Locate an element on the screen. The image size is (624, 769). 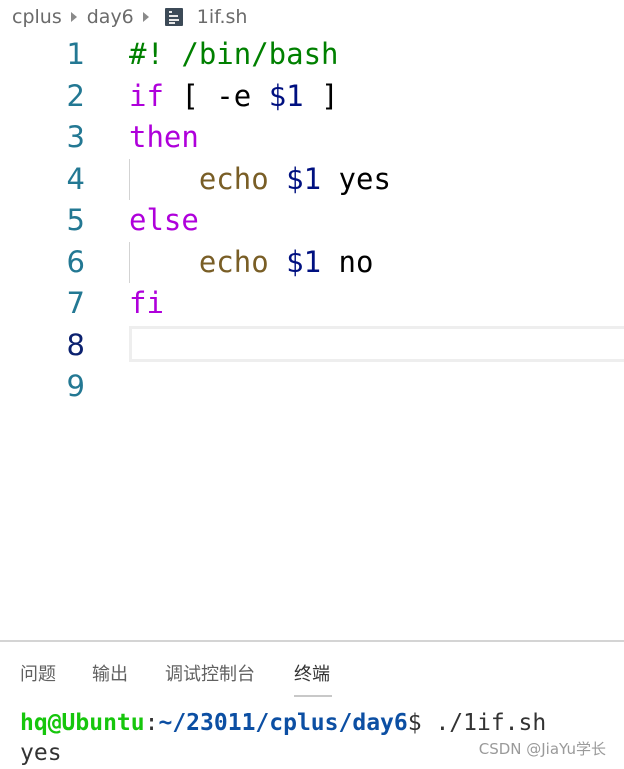
tab-output: 输出 is located at coordinates (110, 673).